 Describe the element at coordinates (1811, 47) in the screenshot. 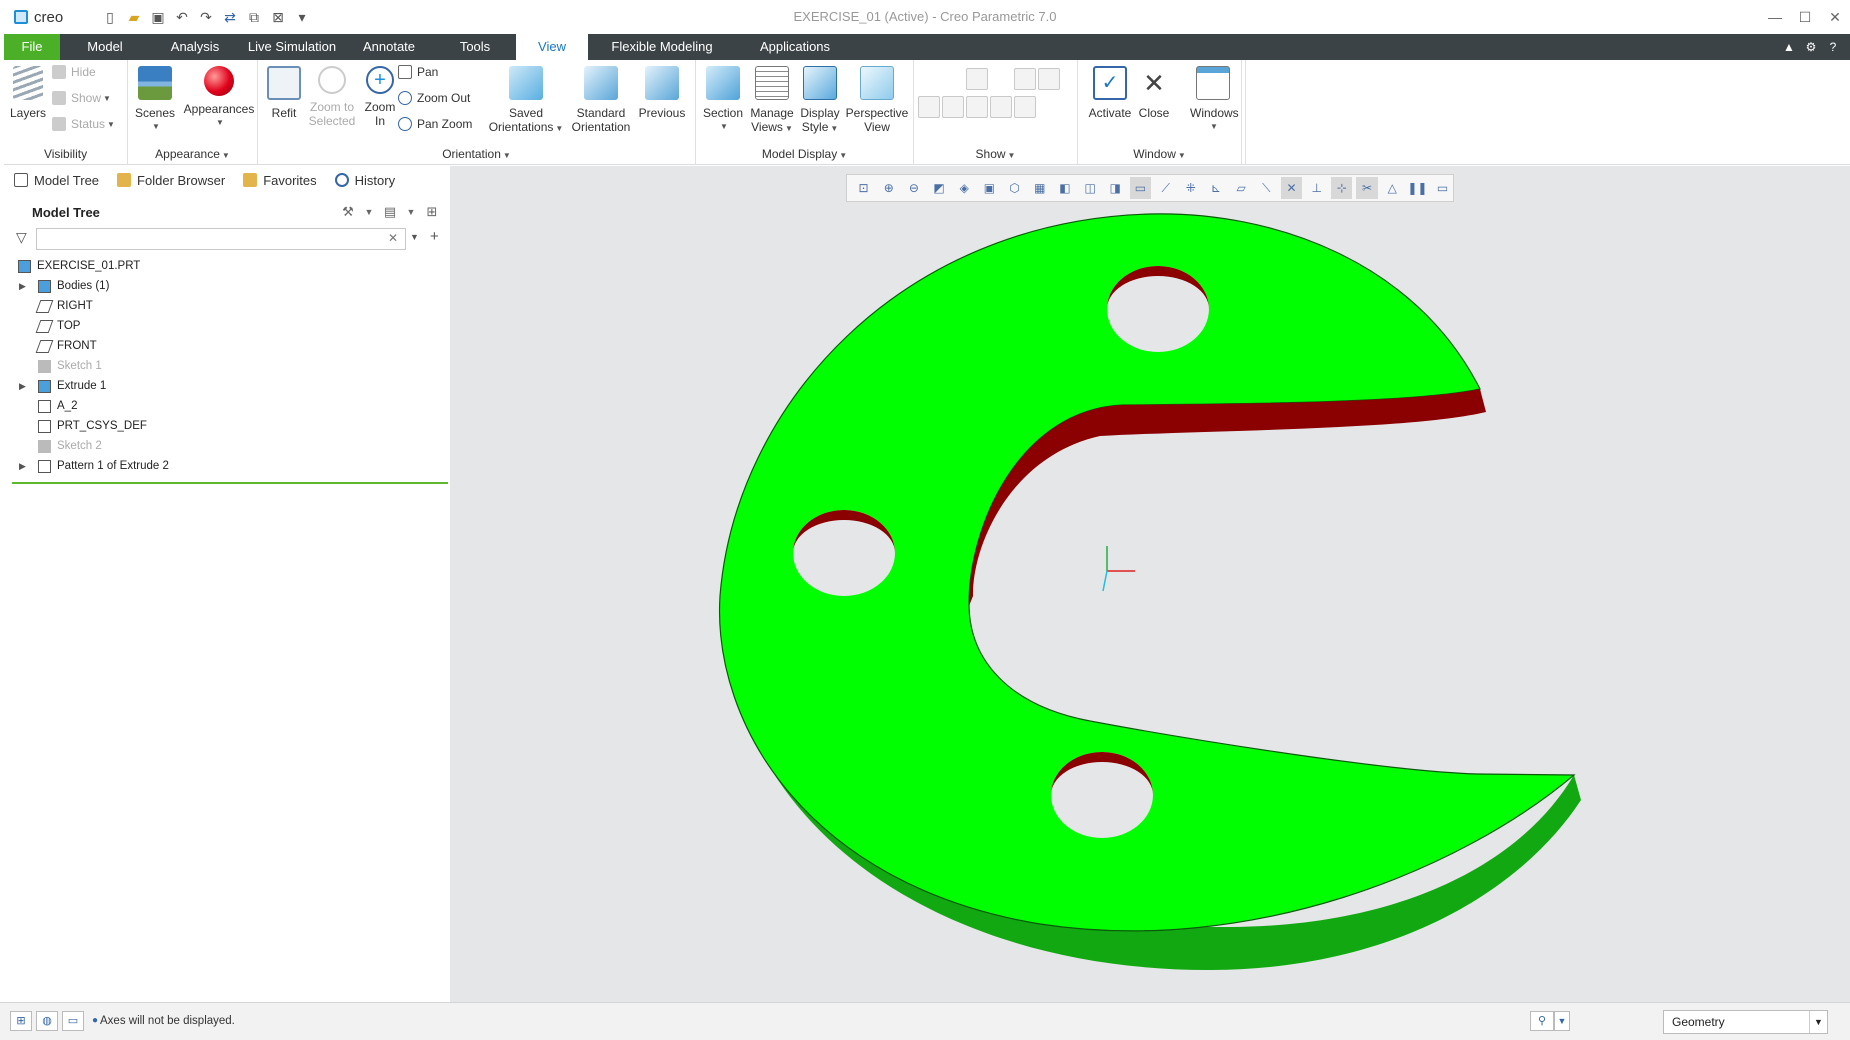

I see `settings-icon: ⚙` at that location.